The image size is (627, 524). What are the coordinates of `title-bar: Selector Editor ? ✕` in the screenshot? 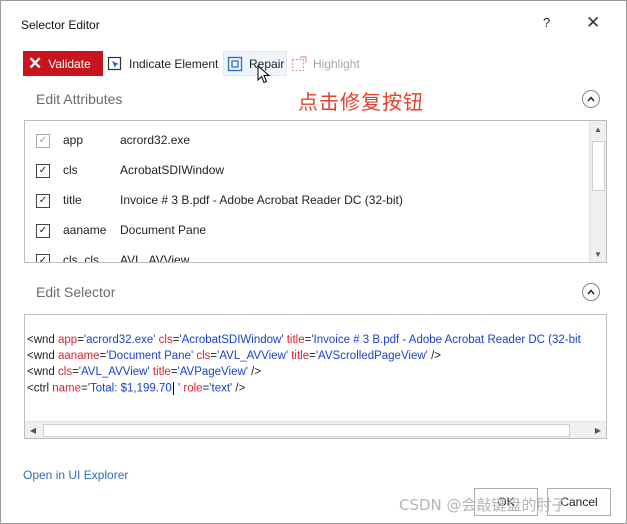 It's located at (313, 21).